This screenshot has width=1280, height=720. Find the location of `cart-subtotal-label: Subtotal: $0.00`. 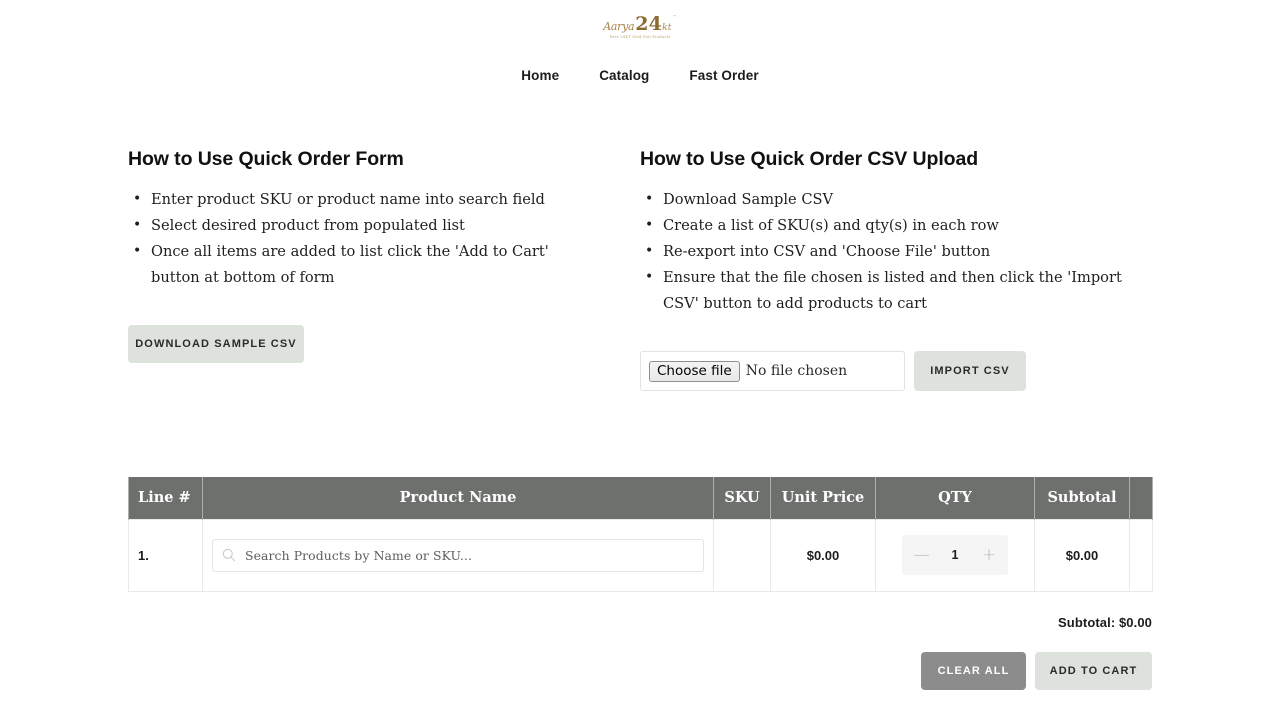

cart-subtotal-label: Subtotal: $0.00 is located at coordinates (1105, 622).